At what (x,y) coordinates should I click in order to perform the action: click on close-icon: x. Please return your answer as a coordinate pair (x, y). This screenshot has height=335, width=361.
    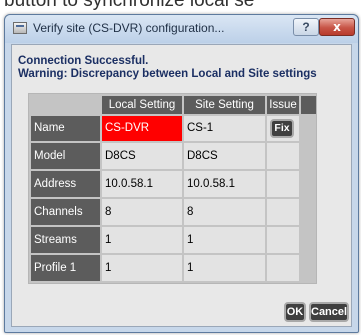
    Looking at the image, I should click on (337, 27).